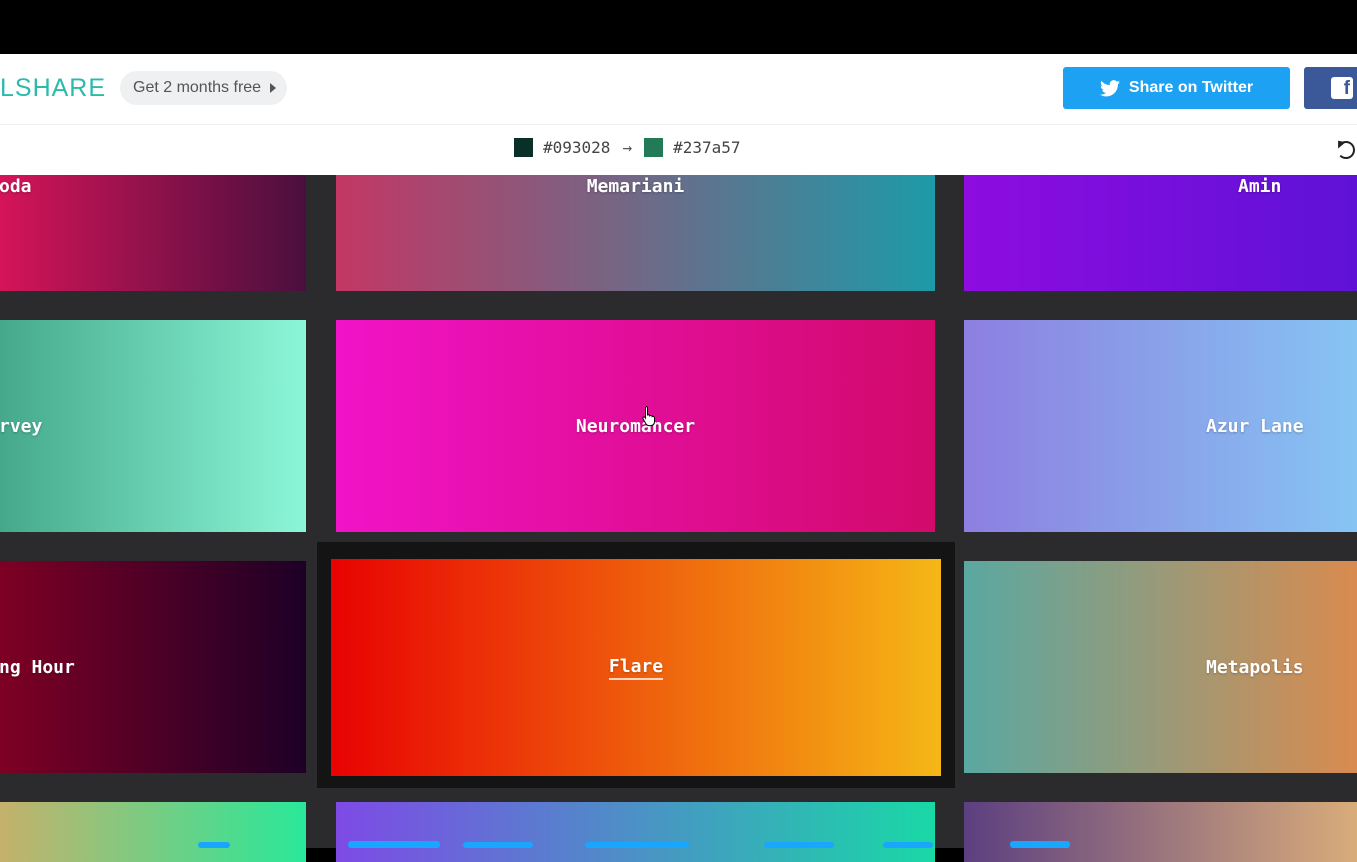 Image resolution: width=1357 pixels, height=862 pixels. What do you see at coordinates (1330, 88) in the screenshot?
I see `share-facebook-button: f` at bounding box center [1330, 88].